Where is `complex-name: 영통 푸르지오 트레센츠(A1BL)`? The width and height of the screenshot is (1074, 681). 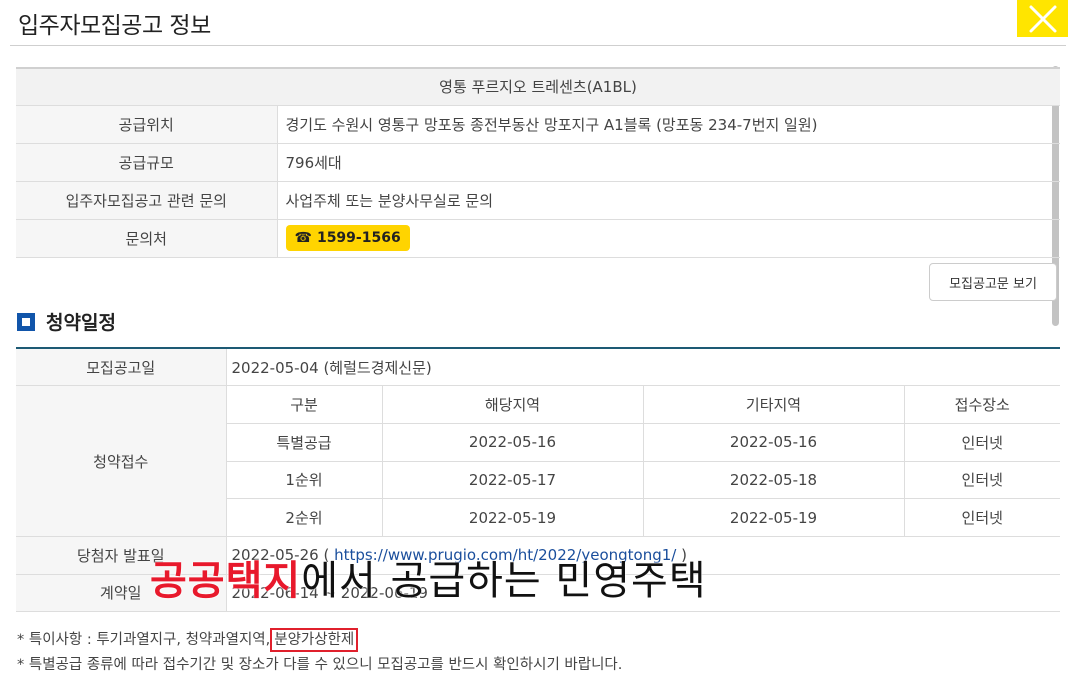 complex-name: 영통 푸르지오 트레센츠(A1BL) is located at coordinates (538, 87).